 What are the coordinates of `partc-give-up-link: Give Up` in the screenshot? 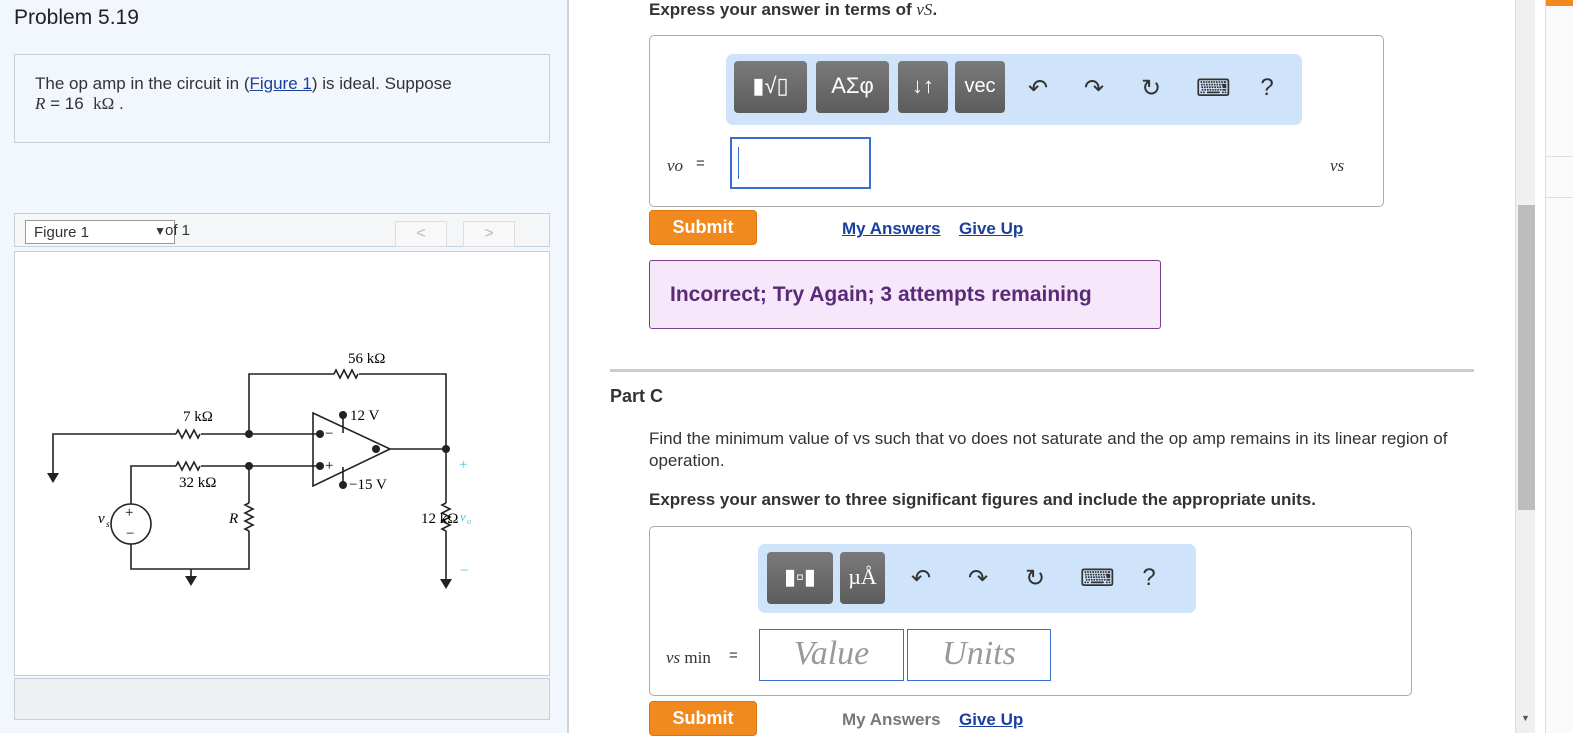 It's located at (991, 720).